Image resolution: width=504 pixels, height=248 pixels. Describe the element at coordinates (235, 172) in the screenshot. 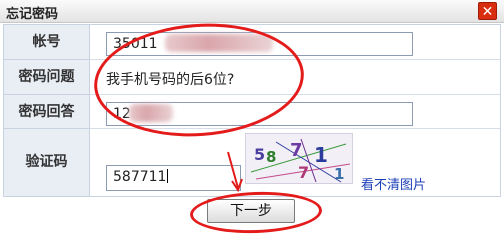

I see `annotation-arrow` at that location.